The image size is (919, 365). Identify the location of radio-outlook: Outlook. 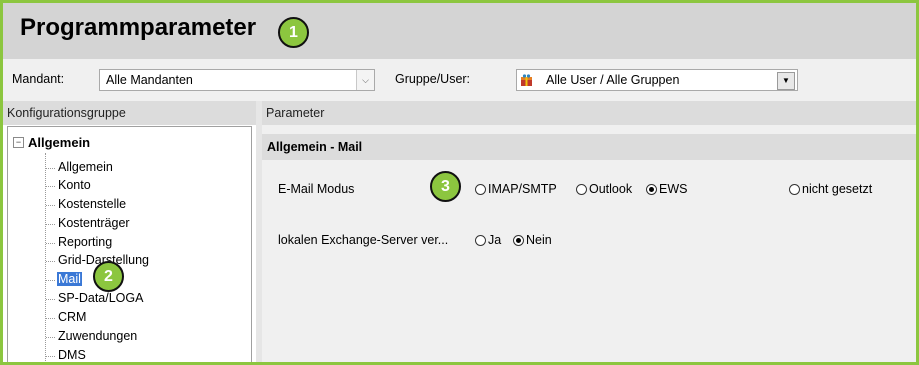
(604, 190).